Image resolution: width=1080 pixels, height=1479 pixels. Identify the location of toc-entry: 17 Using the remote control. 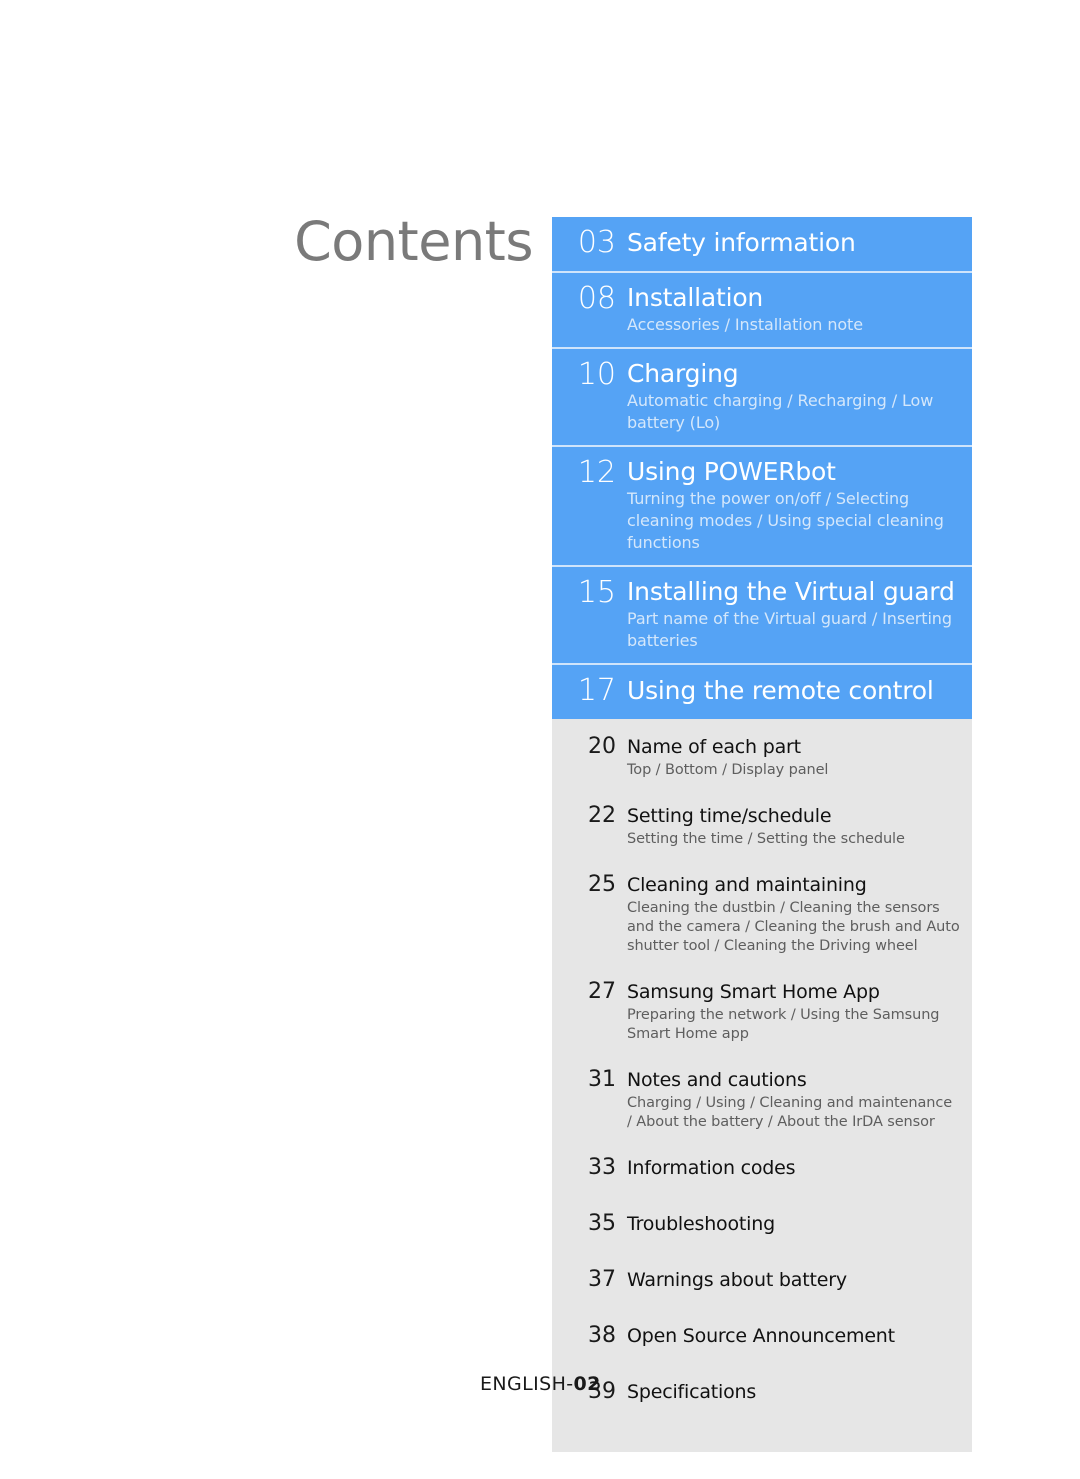
(762, 692).